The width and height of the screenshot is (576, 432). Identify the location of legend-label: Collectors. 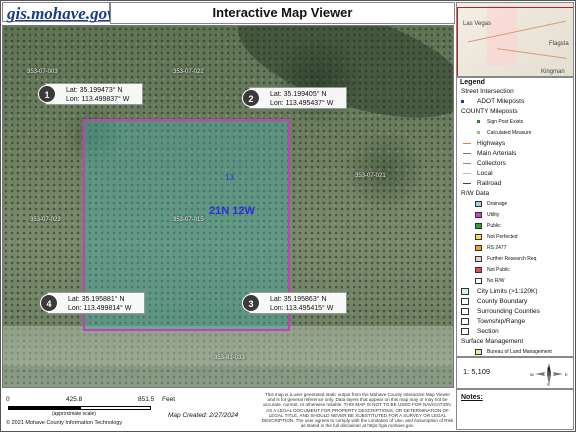
(491, 163).